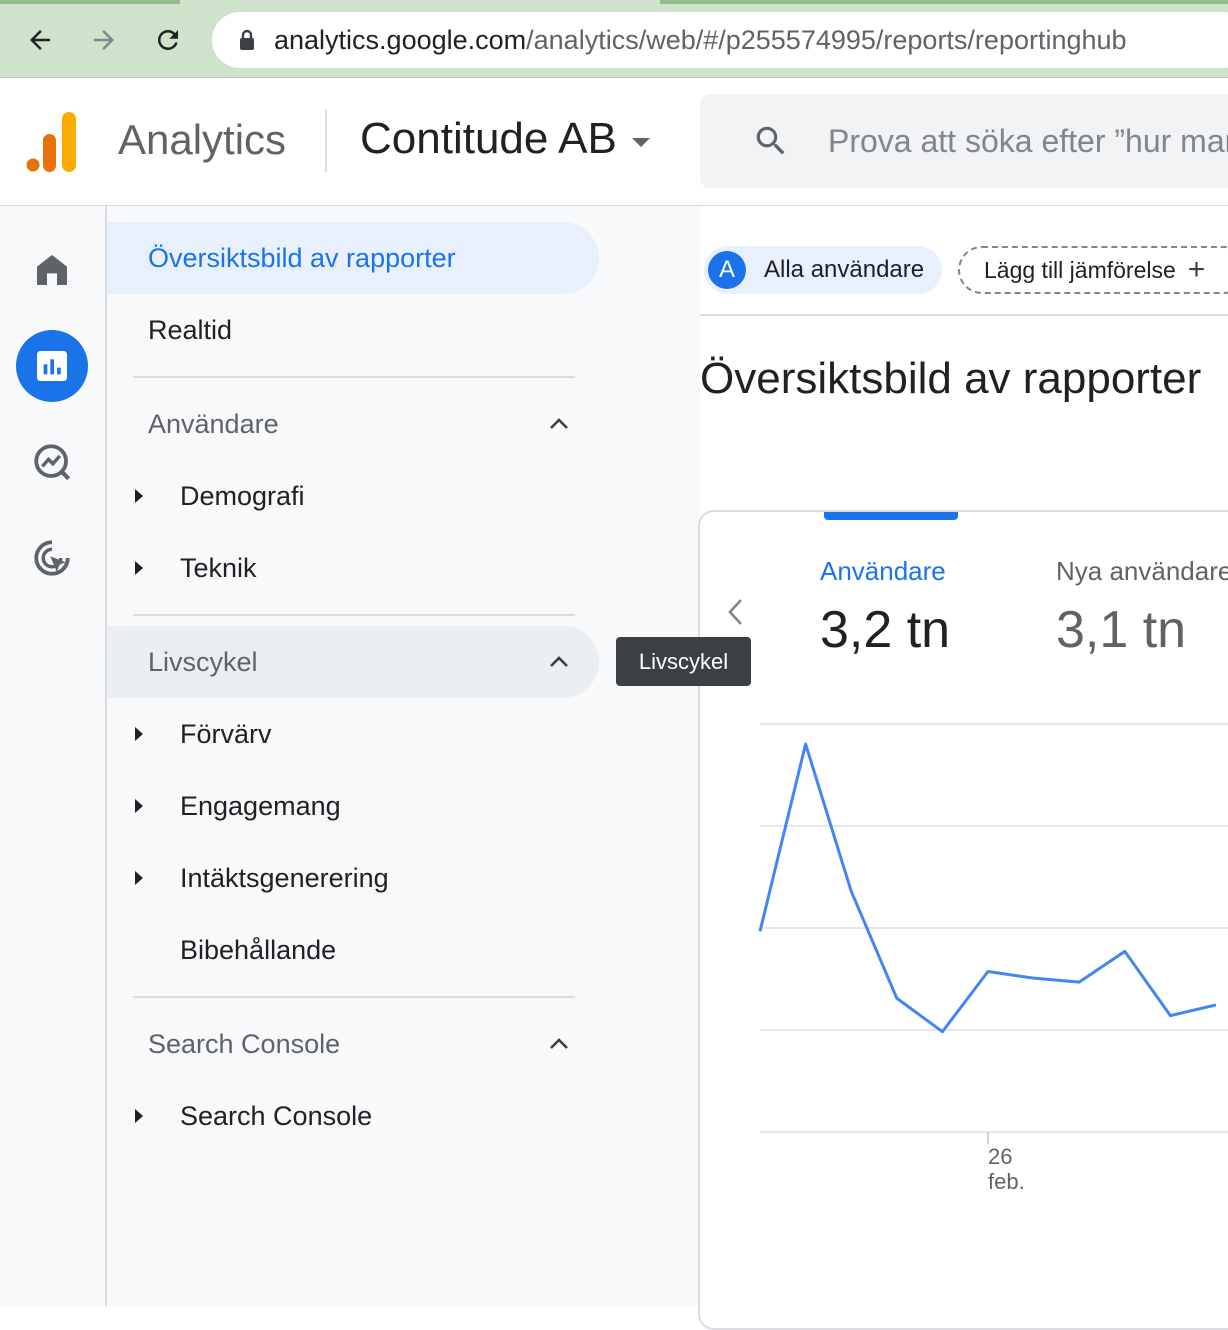 The image size is (1228, 1330). Describe the element at coordinates (353, 1044) in the screenshot. I see `nav-section-search-console: Search Console` at that location.